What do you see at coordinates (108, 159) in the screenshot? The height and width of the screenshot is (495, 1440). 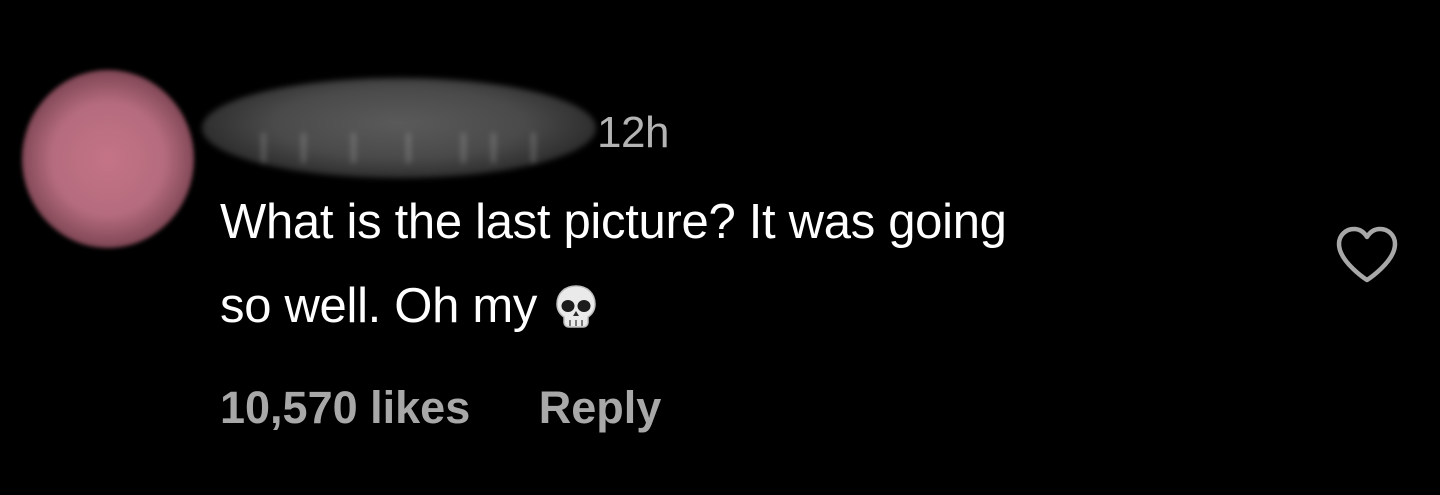 I see `avatar` at bounding box center [108, 159].